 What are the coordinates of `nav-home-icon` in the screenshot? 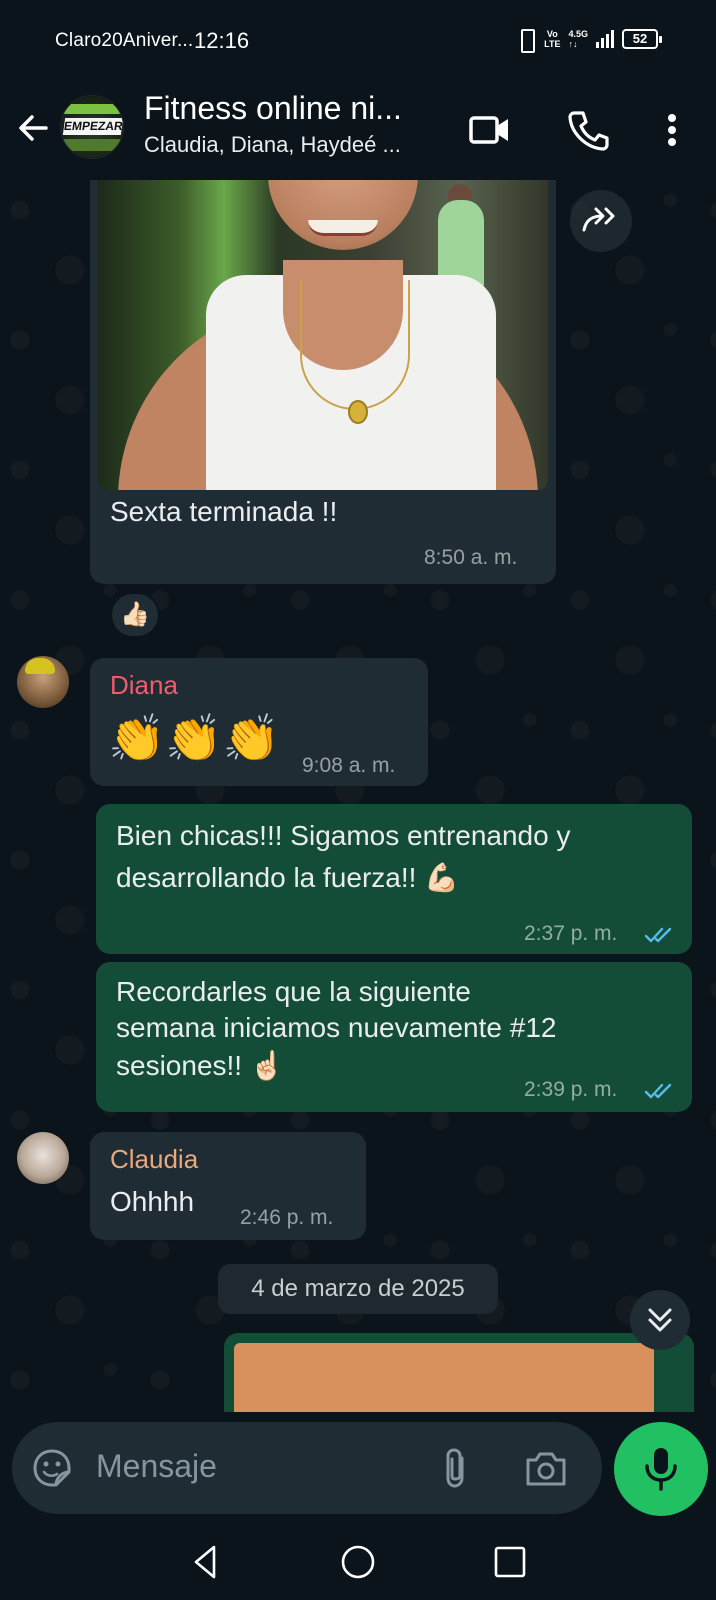 It's located at (358, 1562).